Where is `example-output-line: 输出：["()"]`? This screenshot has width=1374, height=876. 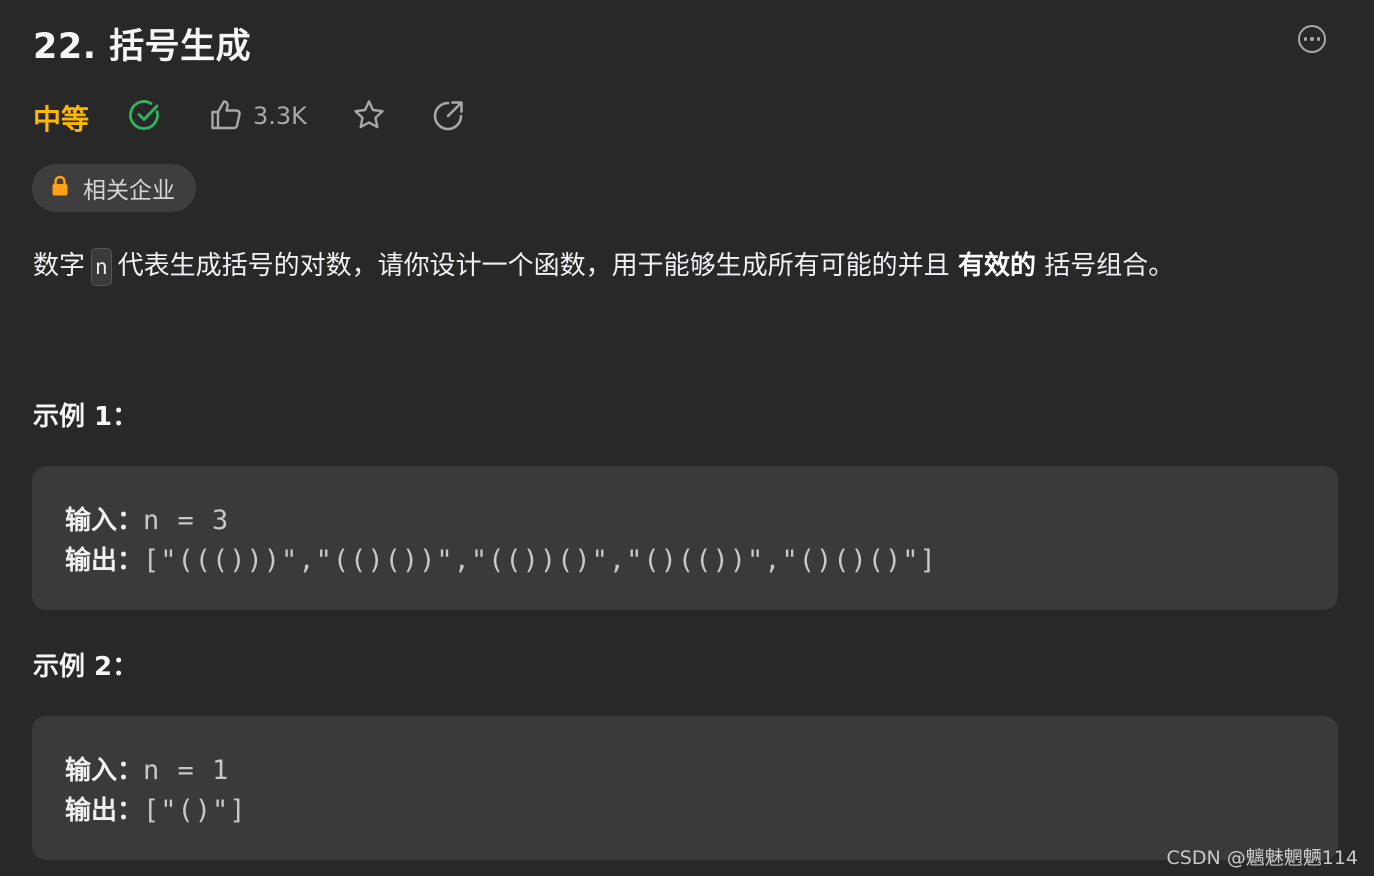
example-output-line: 输出：["()"] is located at coordinates (156, 808).